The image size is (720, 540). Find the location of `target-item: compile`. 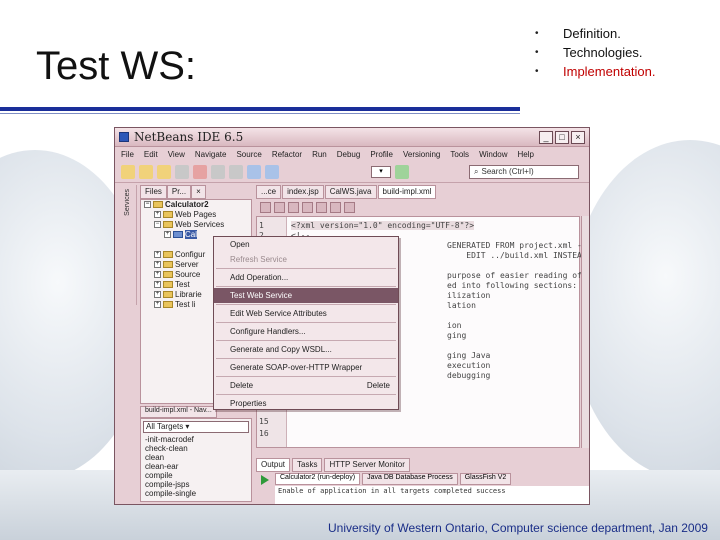

target-item: compile is located at coordinates (196, 475).